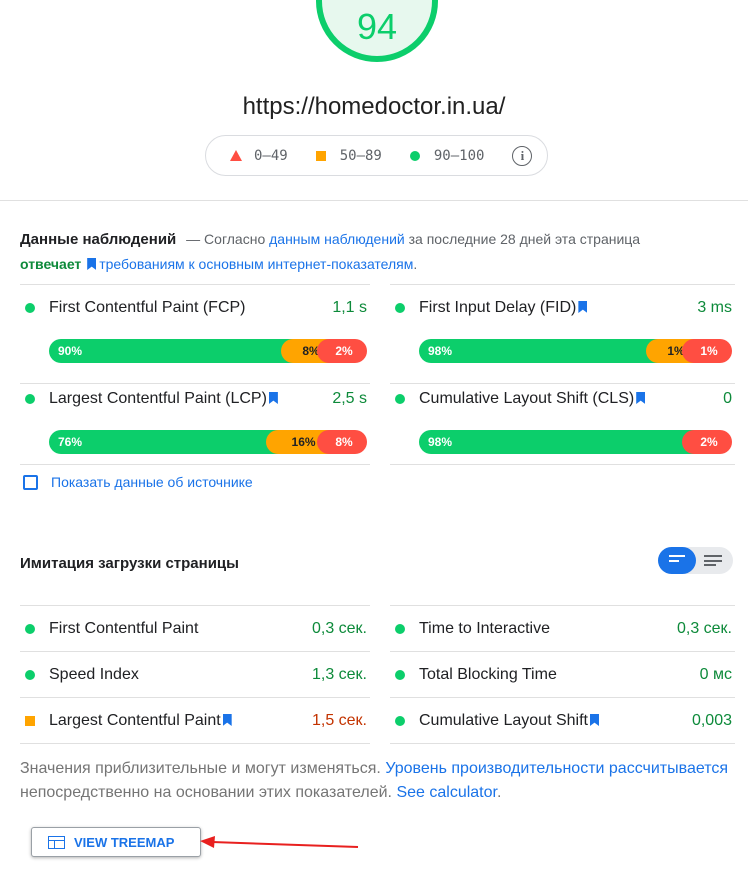  I want to click on compact-view-button, so click(677, 560).